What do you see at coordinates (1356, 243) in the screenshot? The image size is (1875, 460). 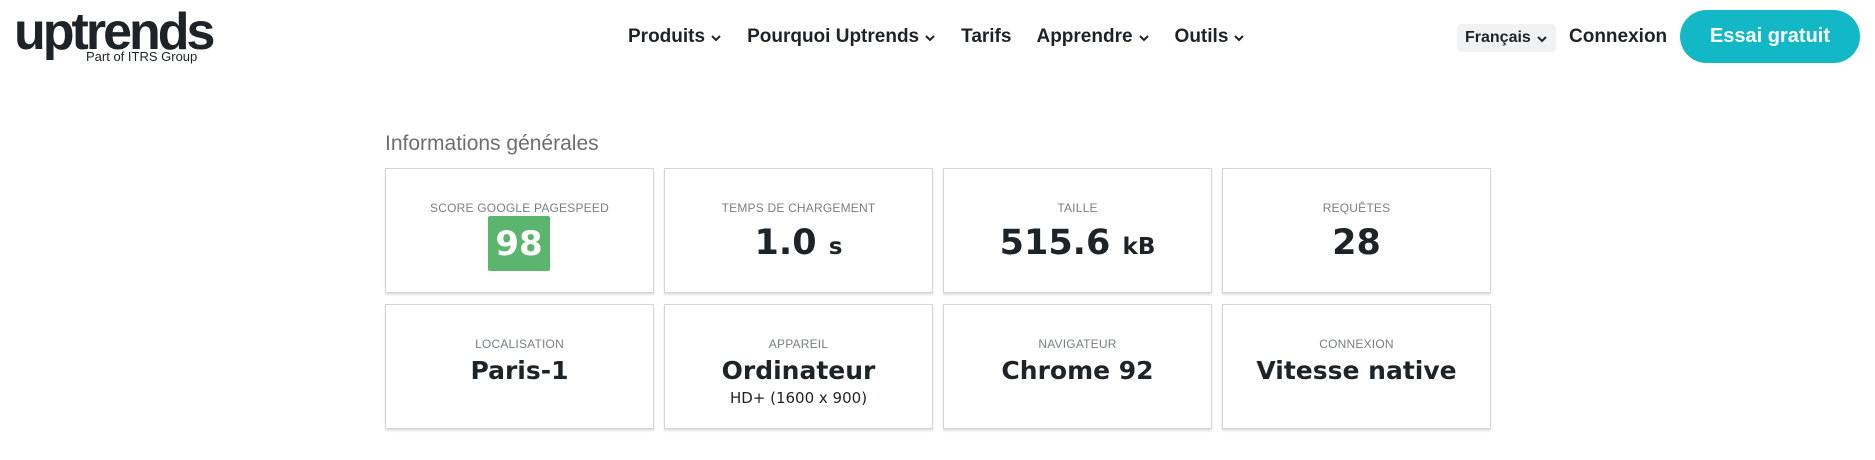 I see `requests-value: 28` at bounding box center [1356, 243].